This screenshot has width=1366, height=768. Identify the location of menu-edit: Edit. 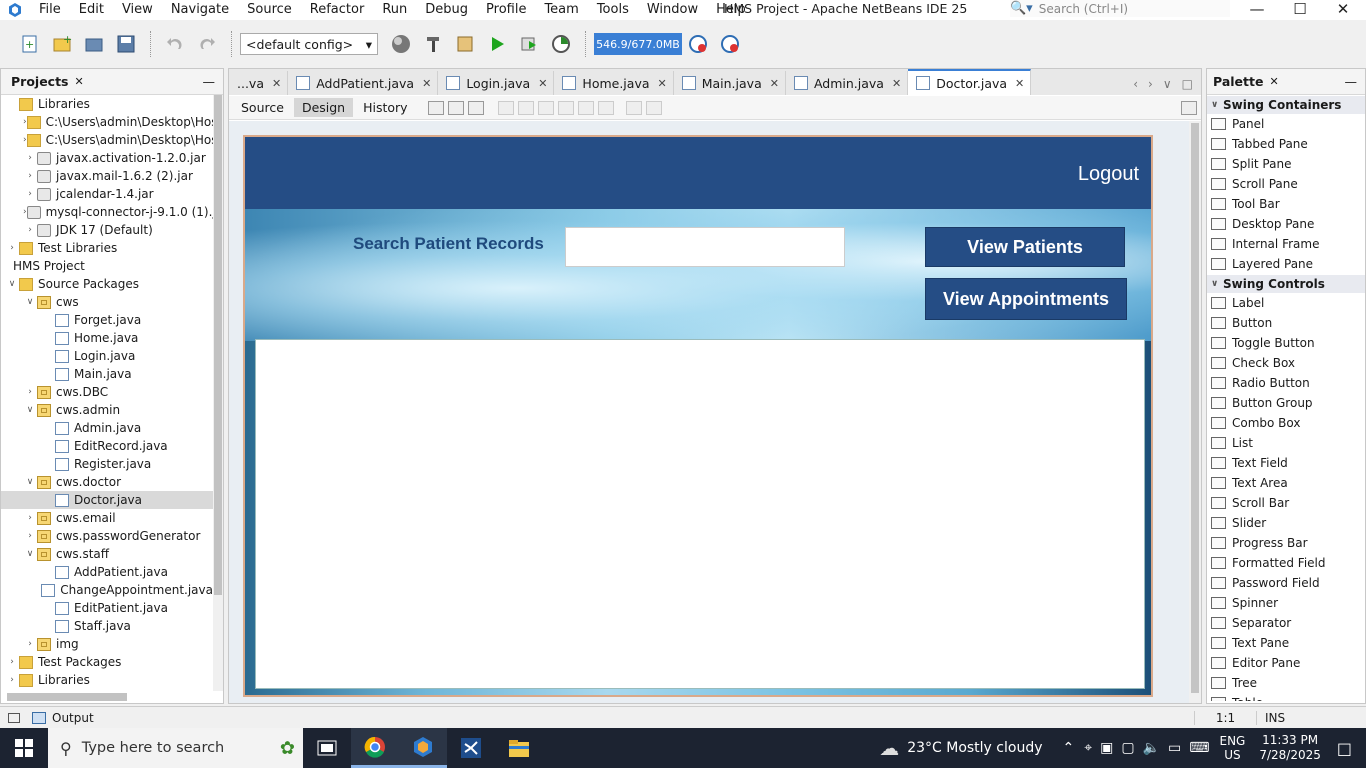
(91, 10).